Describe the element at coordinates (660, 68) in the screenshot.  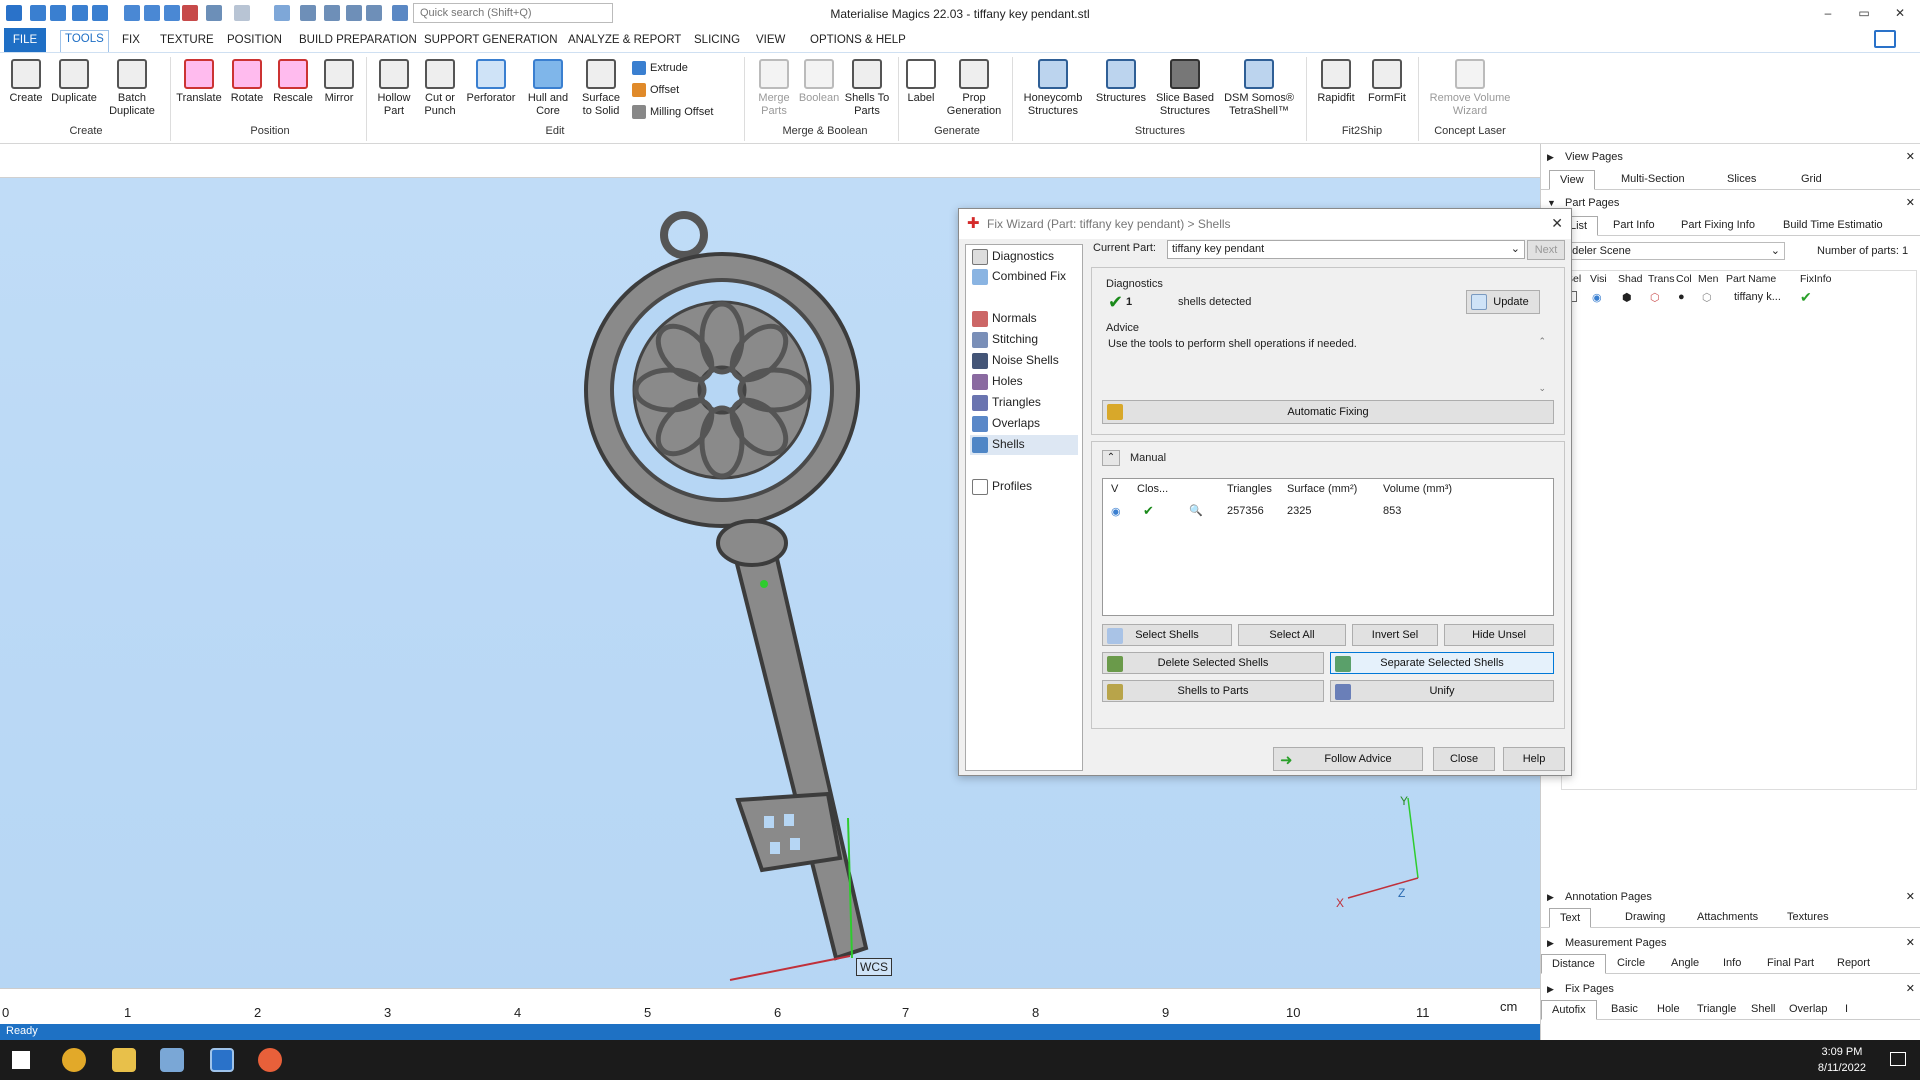
I see `extrude-button: Extrude` at that location.